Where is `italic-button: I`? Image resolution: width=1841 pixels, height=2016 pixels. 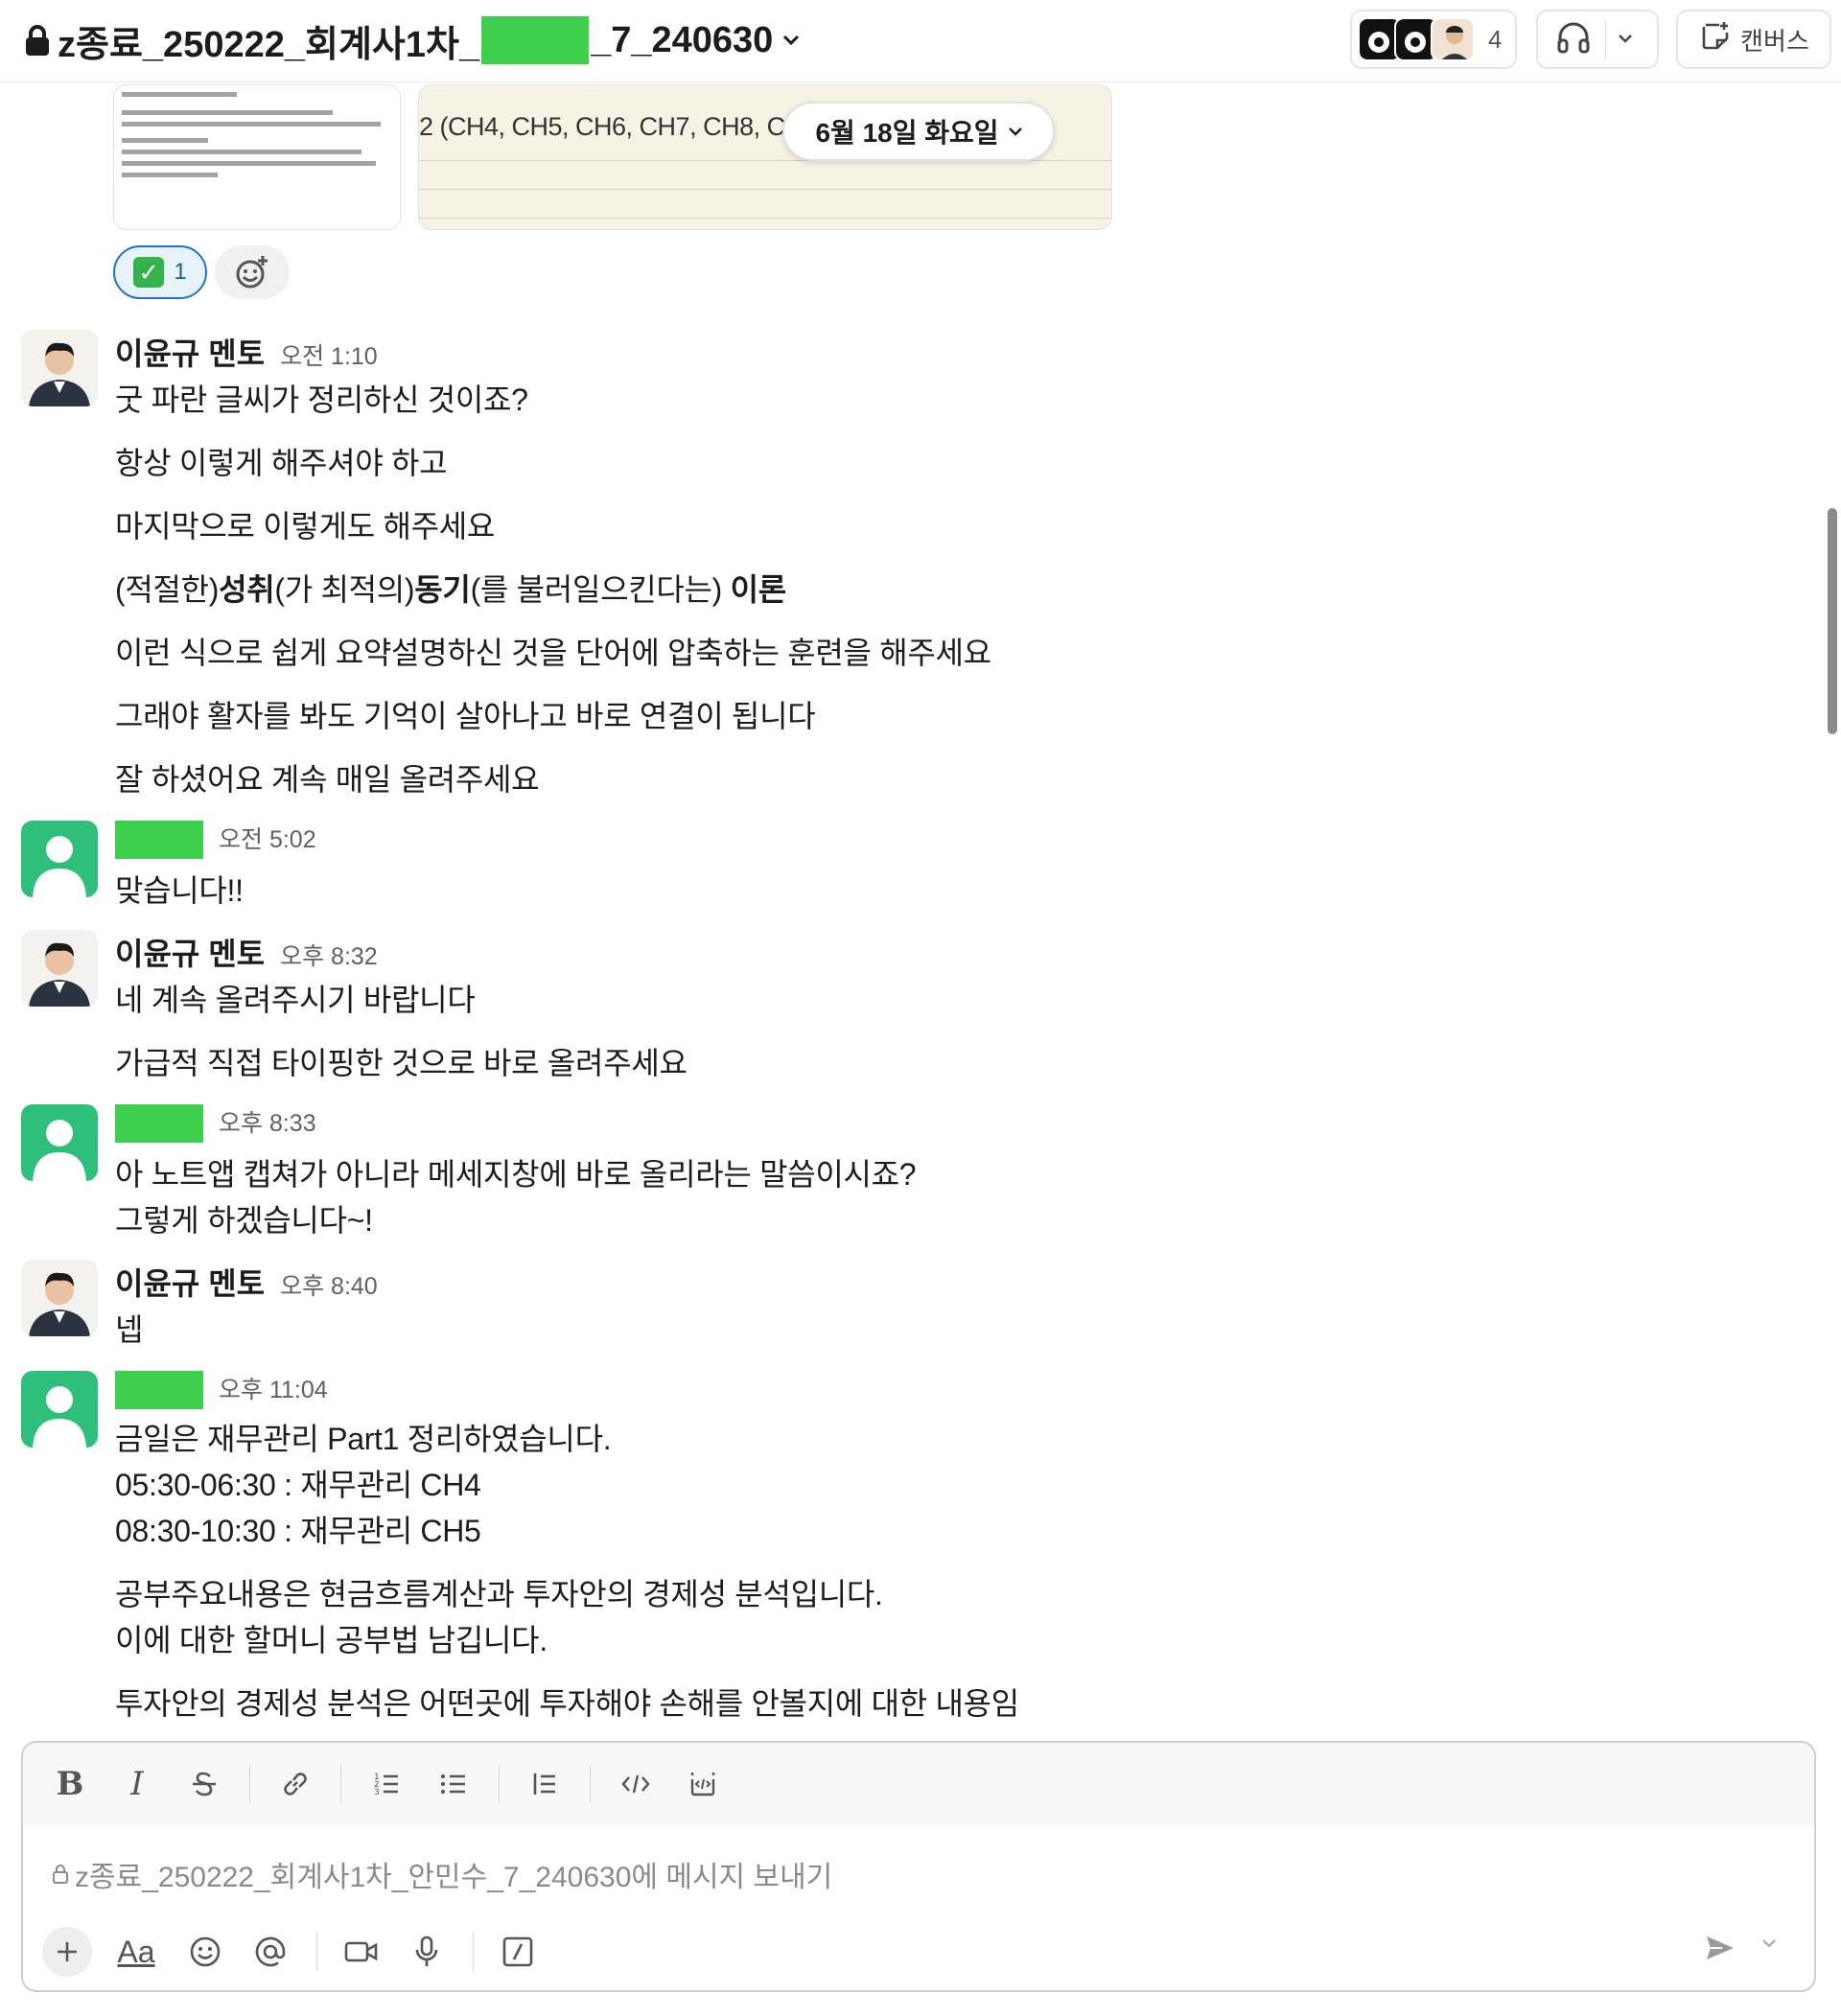 italic-button: I is located at coordinates (137, 1784).